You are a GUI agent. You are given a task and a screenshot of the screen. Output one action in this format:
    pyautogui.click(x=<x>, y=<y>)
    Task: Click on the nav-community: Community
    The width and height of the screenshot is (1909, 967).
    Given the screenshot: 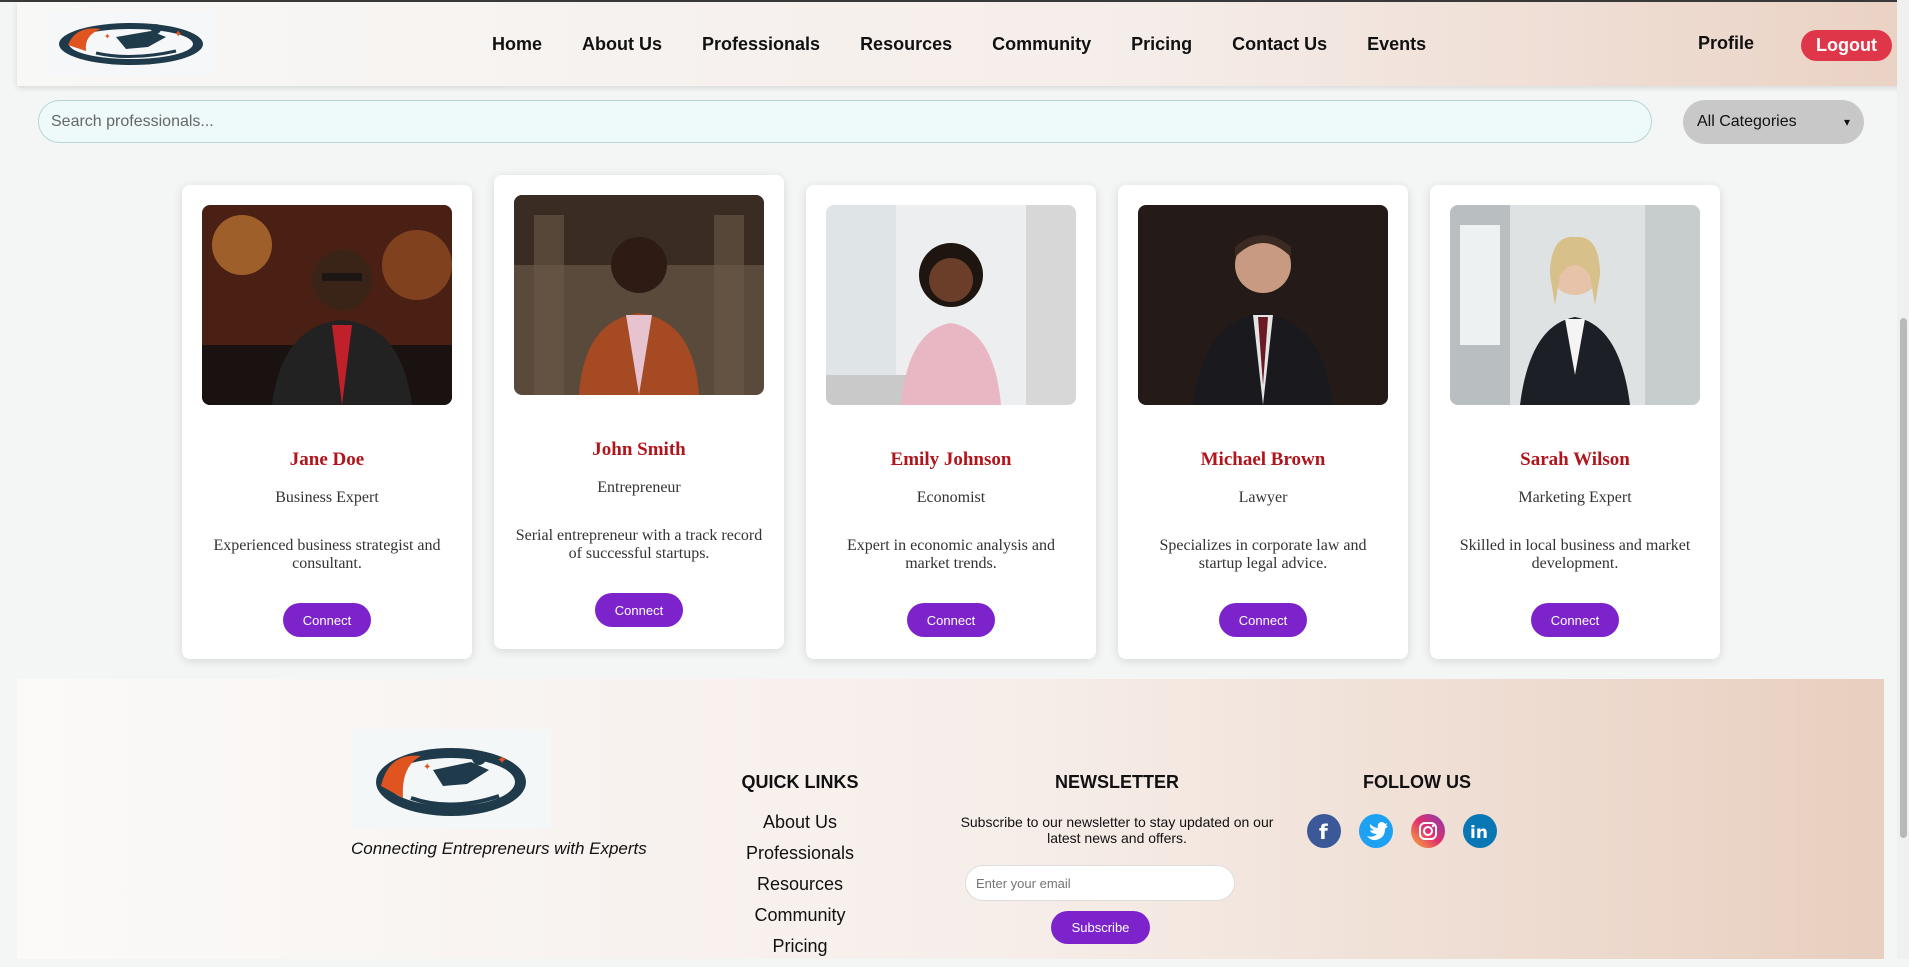 What is the action you would take?
    pyautogui.click(x=1041, y=44)
    